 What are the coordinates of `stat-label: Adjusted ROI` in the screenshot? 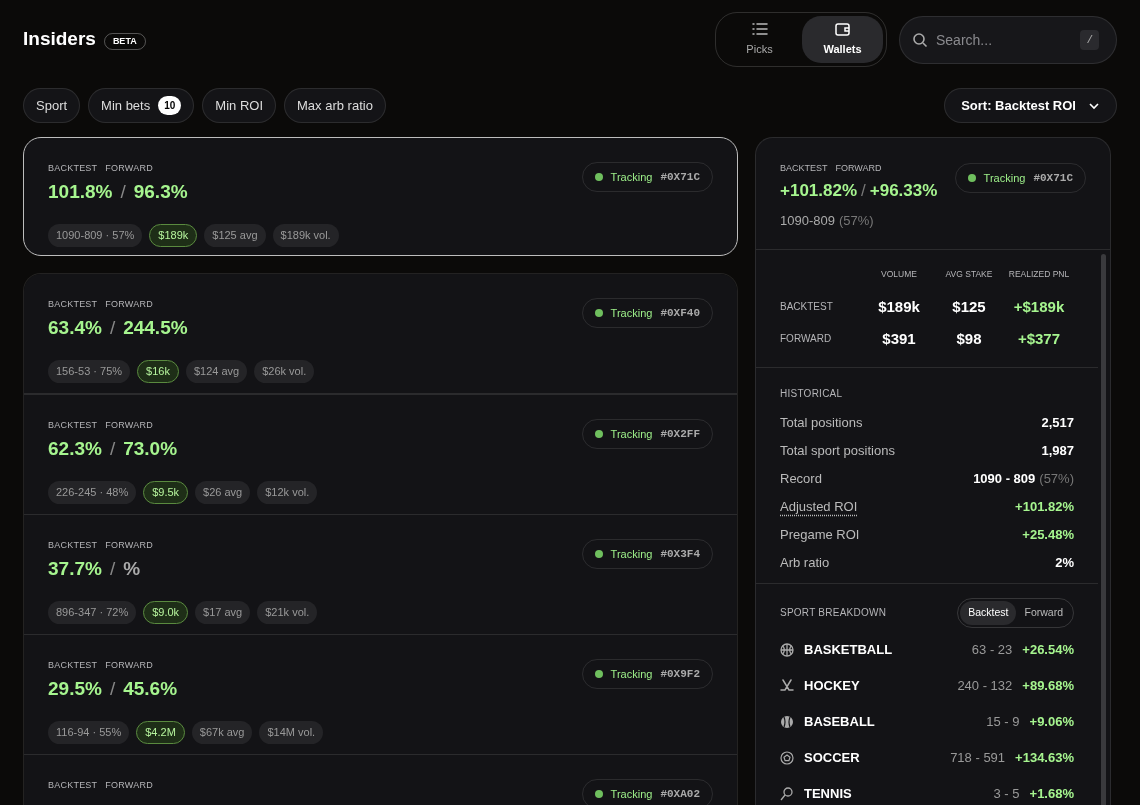 It's located at (819, 507).